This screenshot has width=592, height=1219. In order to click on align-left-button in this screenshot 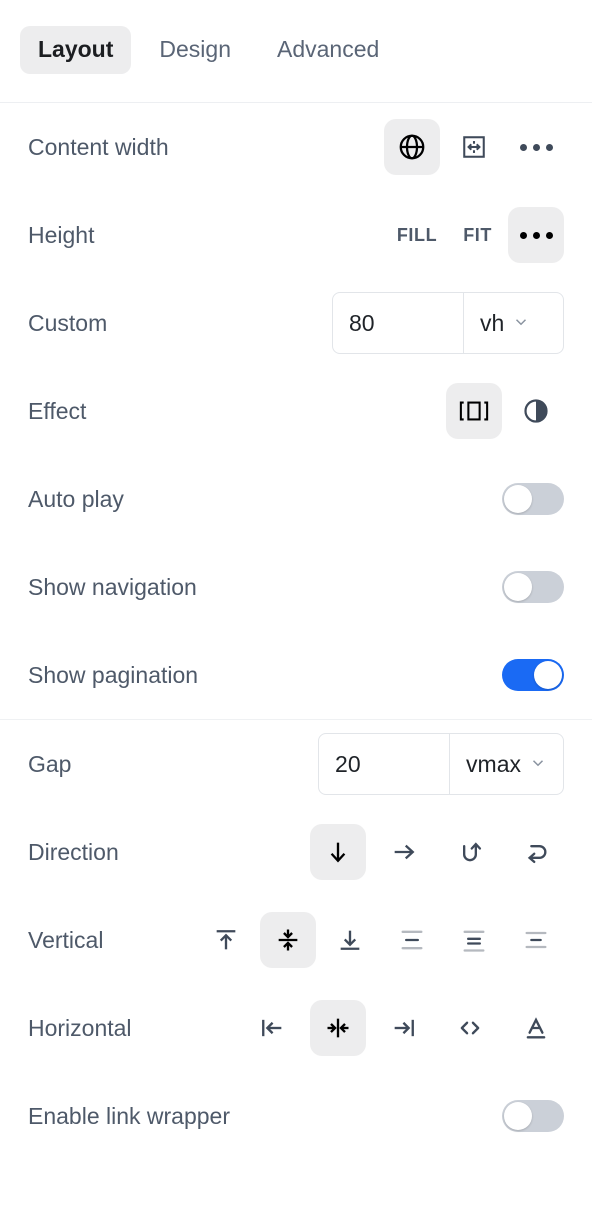, I will do `click(272, 1028)`.